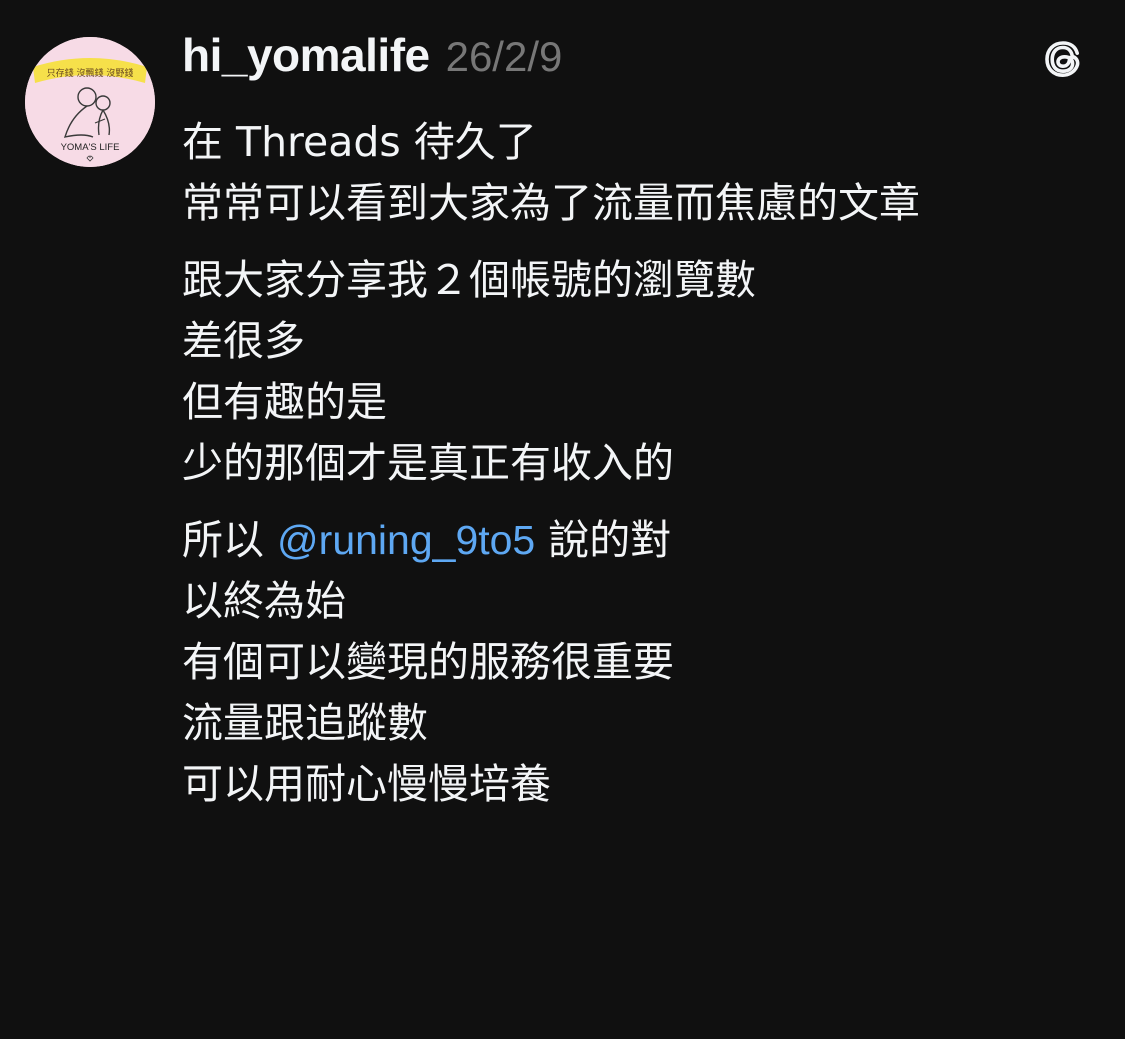 The width and height of the screenshot is (1125, 1039). I want to click on avatar-illustration: 只存錢 沒飄錢 沒野錢 YOMA'S LIFE, so click(90, 102).